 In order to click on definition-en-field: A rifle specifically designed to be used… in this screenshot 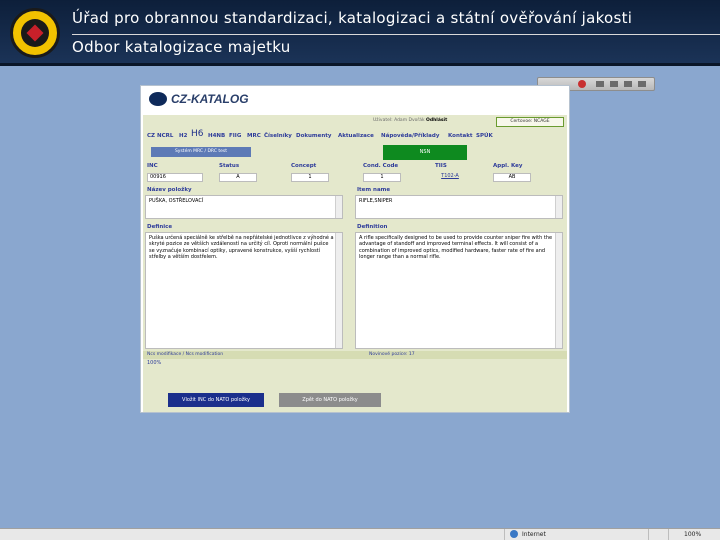, I will do `click(459, 290)`.